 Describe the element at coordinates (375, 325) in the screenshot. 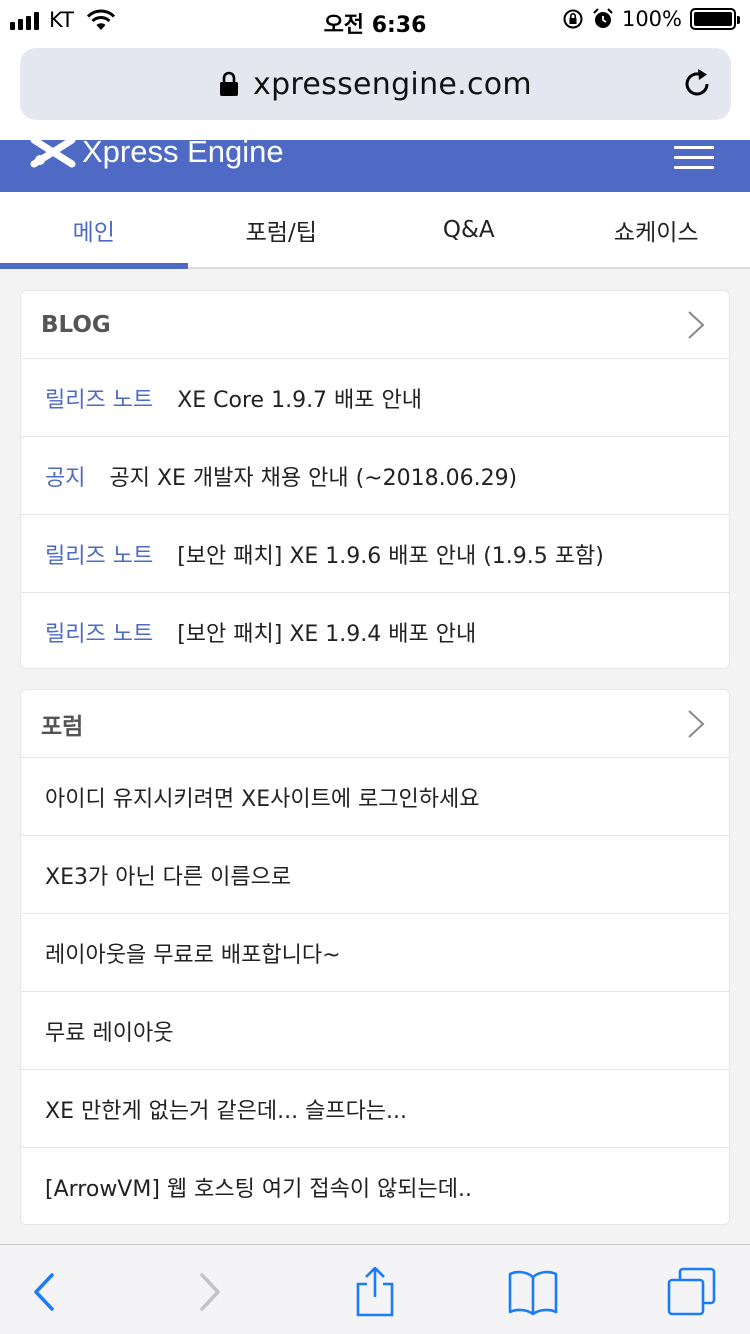

I see `blog-header: BLOG` at that location.